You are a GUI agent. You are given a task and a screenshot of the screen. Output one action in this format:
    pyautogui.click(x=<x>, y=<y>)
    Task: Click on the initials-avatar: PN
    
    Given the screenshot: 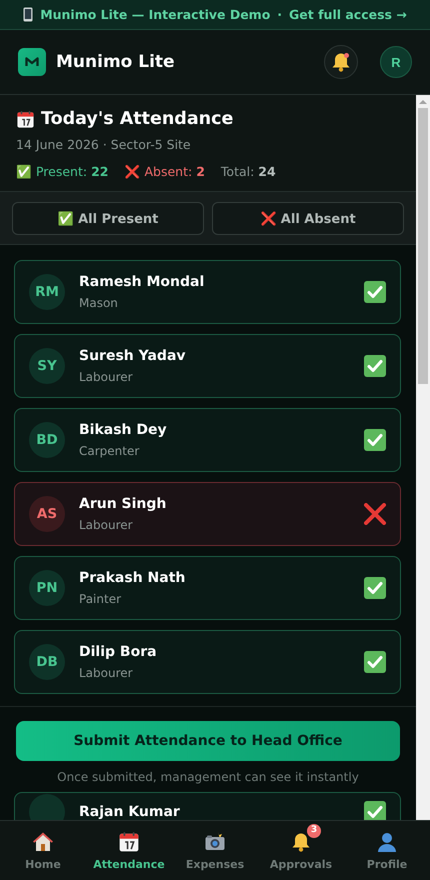 What is the action you would take?
    pyautogui.click(x=47, y=588)
    